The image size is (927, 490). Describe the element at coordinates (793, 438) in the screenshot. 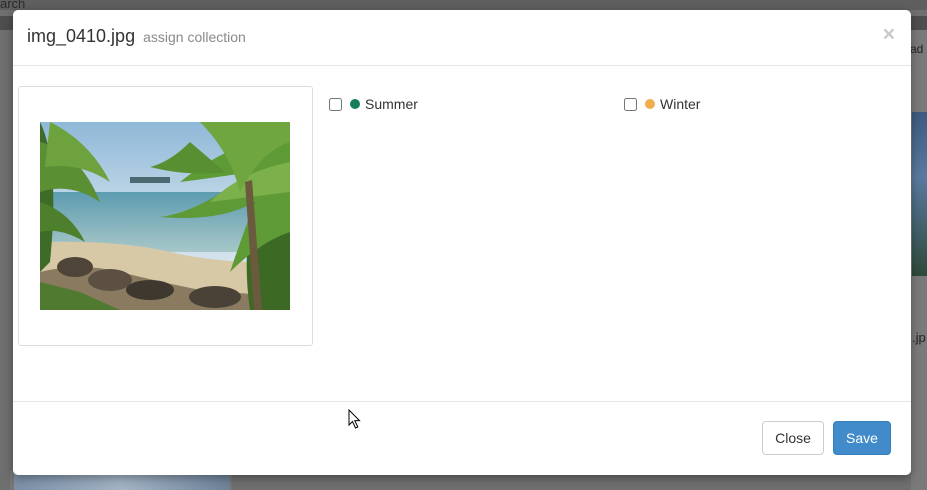

I see `close-button: Close` at that location.